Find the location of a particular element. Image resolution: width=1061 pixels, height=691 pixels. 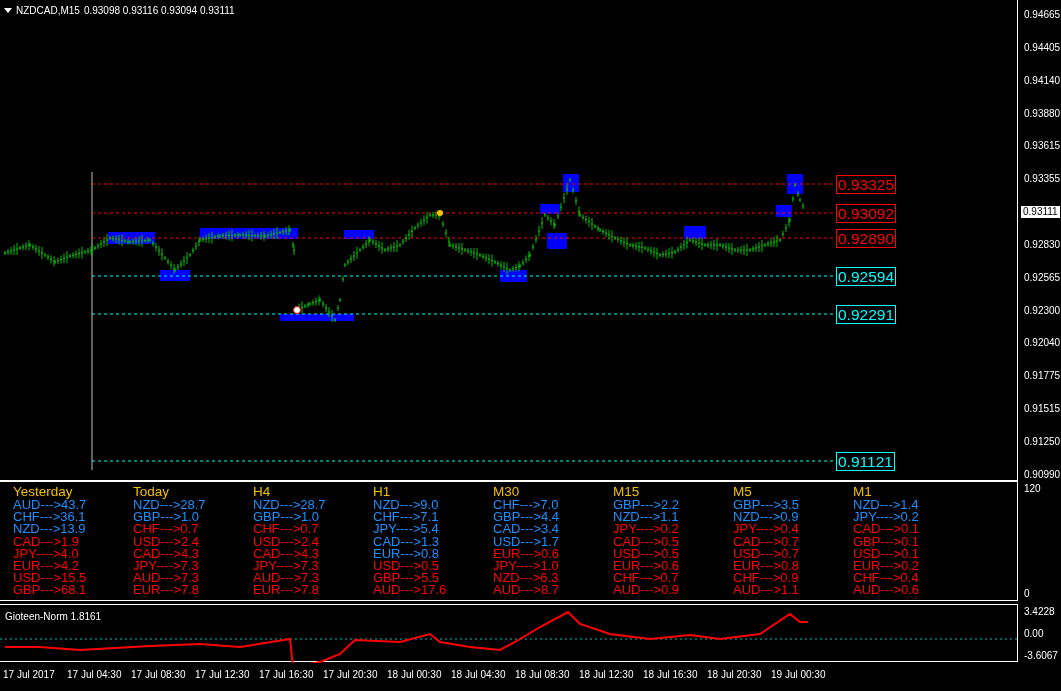

axis-label: 0.92565 is located at coordinates (1042, 277).